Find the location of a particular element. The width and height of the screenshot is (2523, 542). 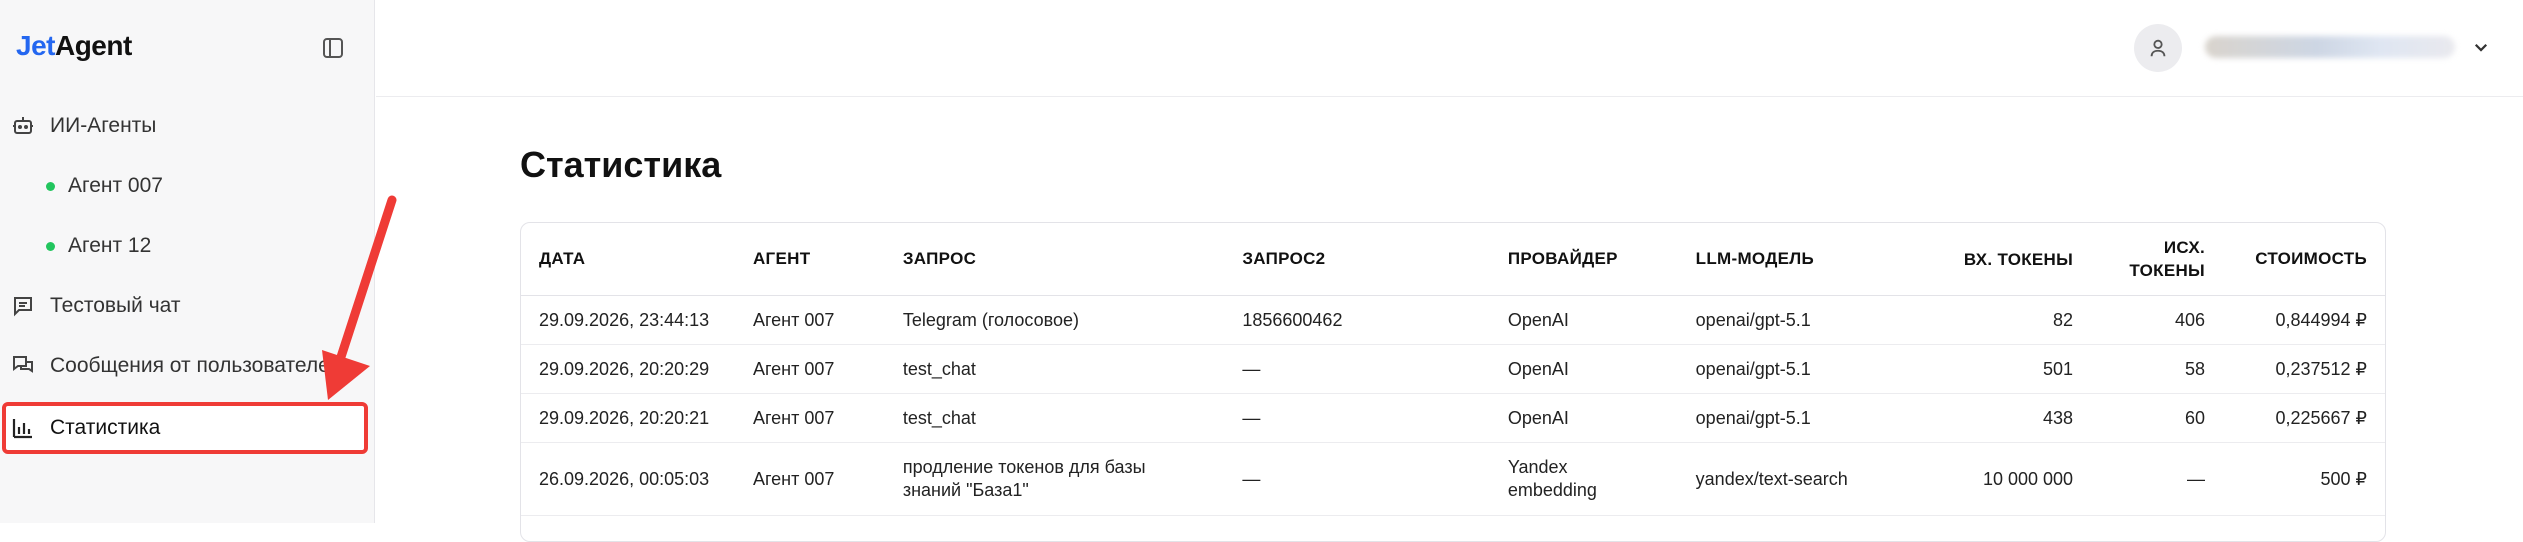

cell-provider: Yandex embedding is located at coordinates (1583, 479).